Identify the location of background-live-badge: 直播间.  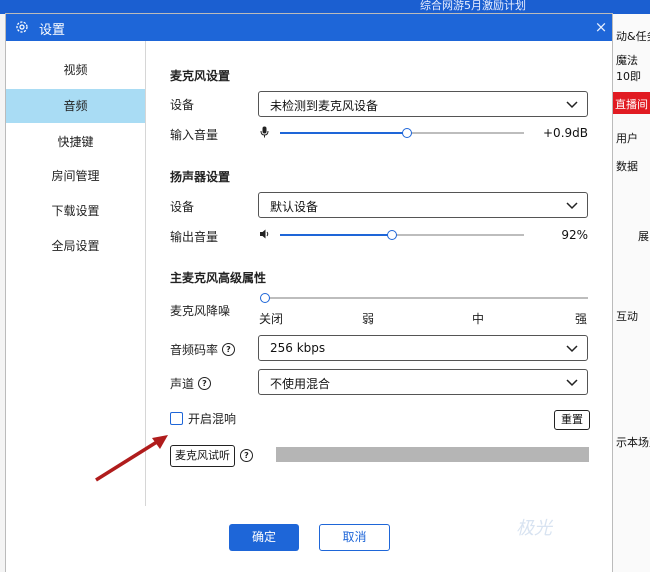
(631, 103).